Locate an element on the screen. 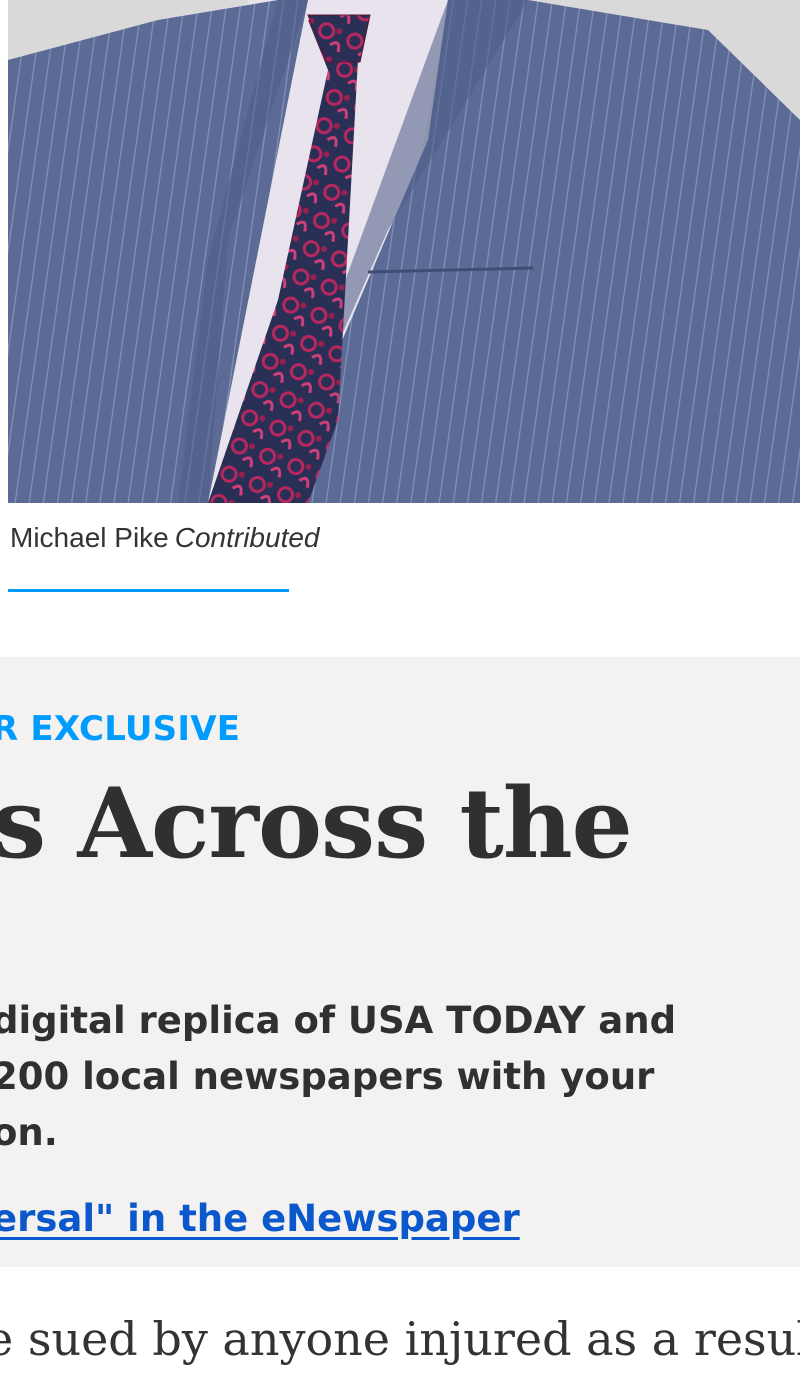  promo-headline: s Across the is located at coordinates (316, 823).